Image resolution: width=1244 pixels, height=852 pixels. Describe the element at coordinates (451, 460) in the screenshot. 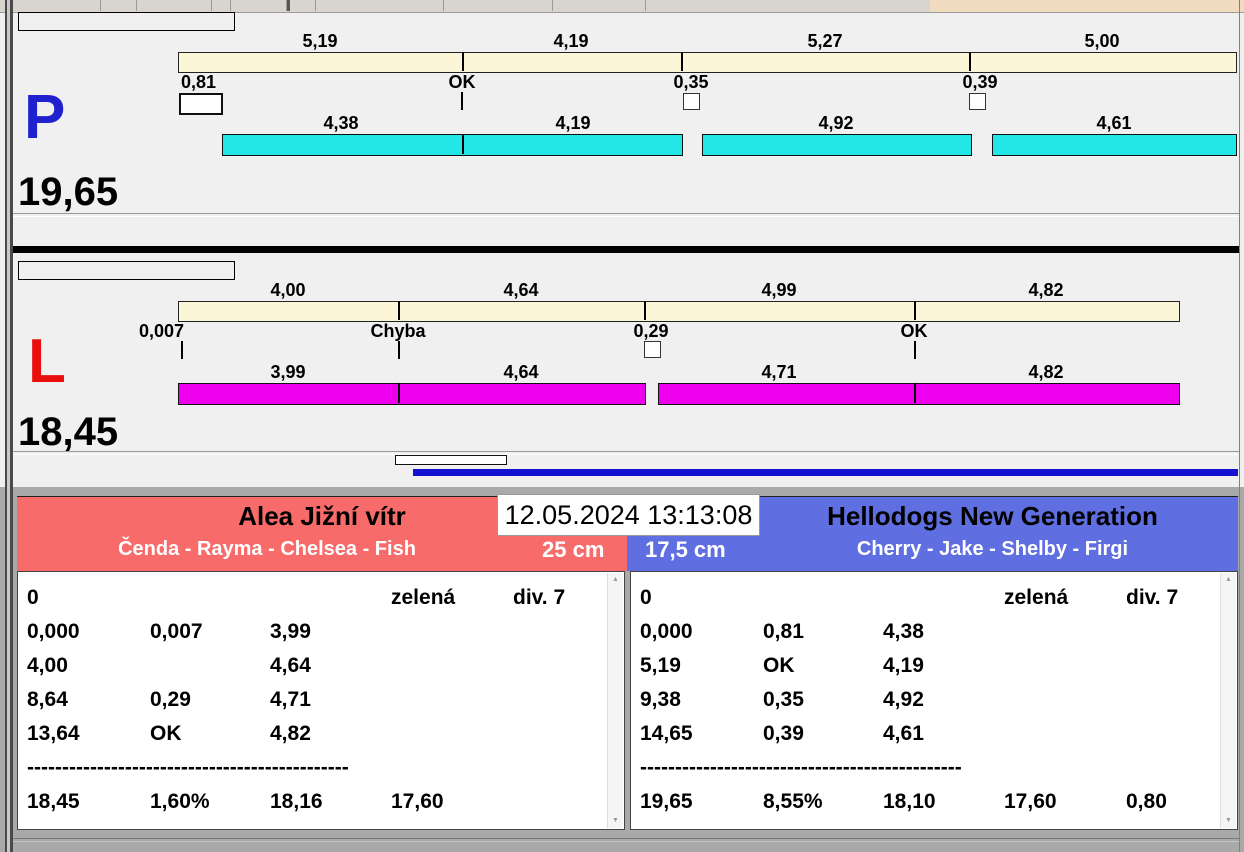

I see `timeline-marker-box` at that location.